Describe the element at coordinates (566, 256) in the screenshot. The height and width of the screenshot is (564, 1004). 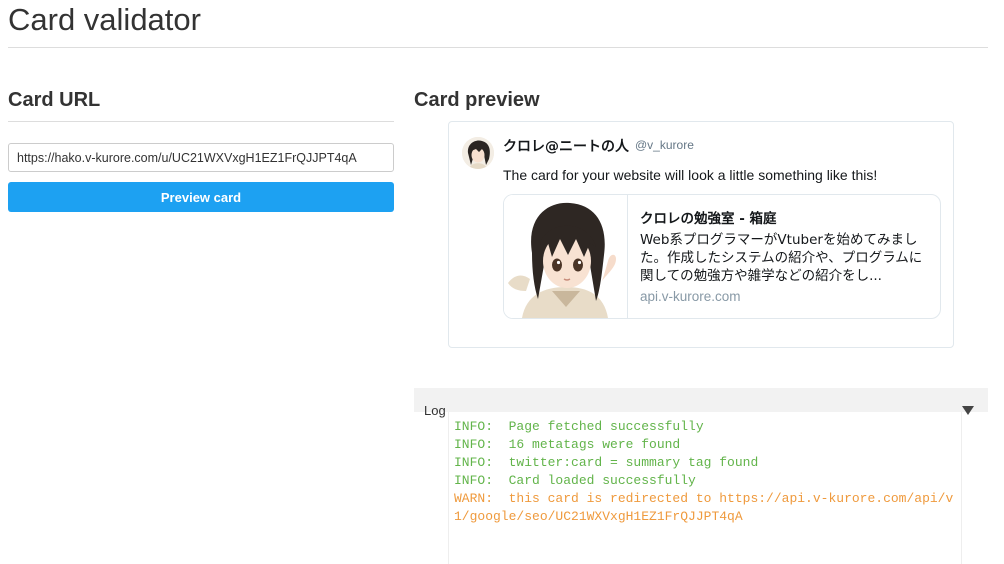
I see `card-thumbnail` at that location.